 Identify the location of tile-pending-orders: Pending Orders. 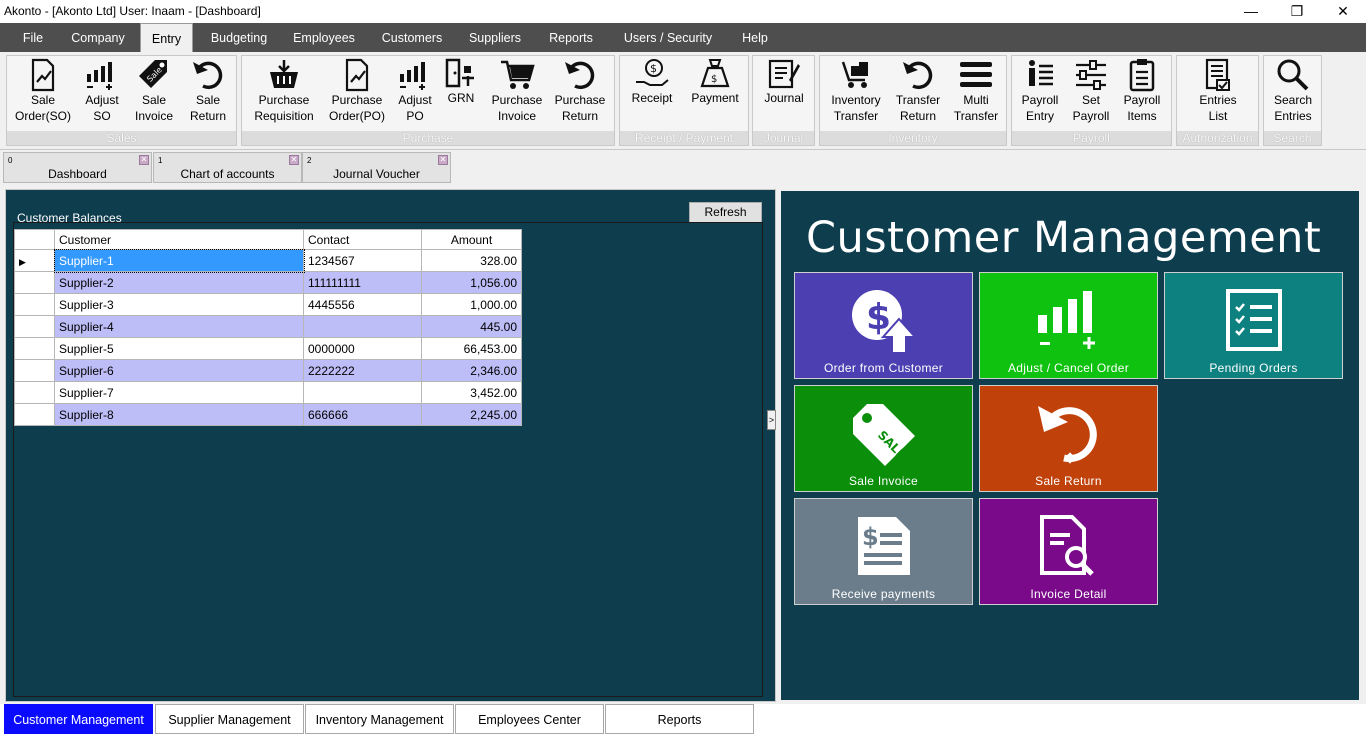
(1253, 325).